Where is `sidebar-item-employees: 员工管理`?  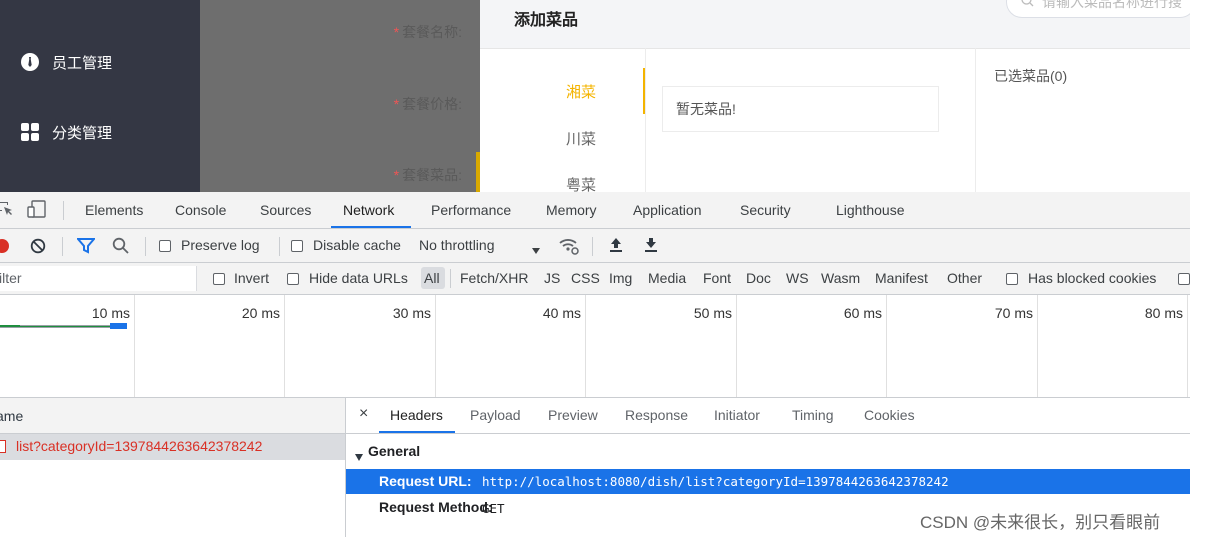
sidebar-item-employees: 员工管理 is located at coordinates (66, 62).